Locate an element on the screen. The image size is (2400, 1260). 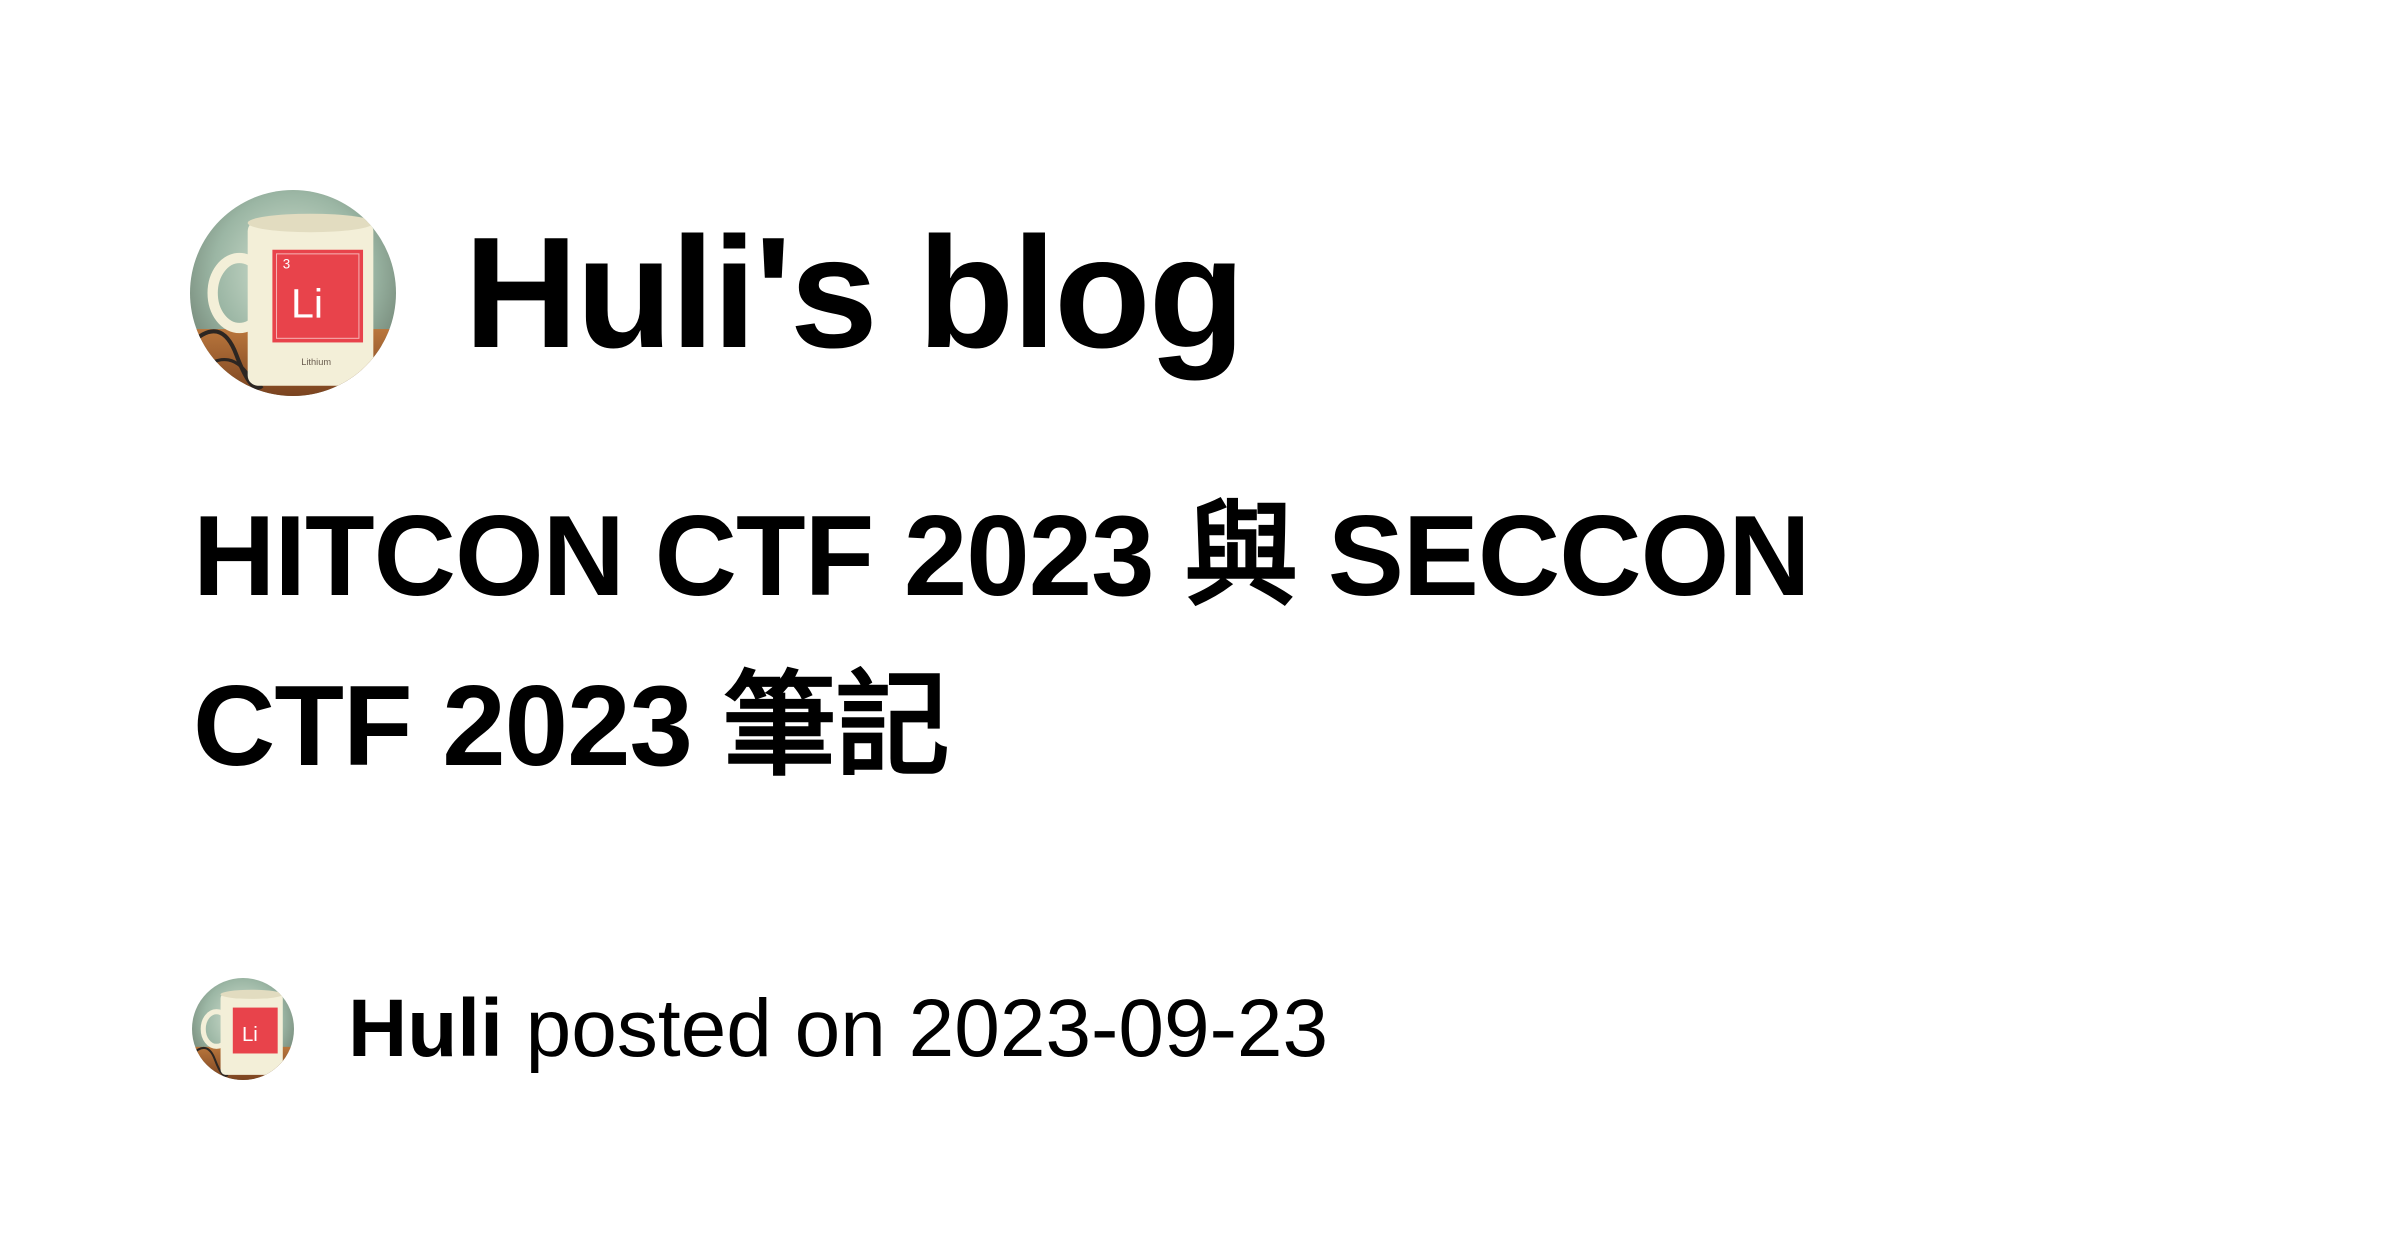
byline-text: Huli posted on 2023-09-23 is located at coordinates (838, 1029).